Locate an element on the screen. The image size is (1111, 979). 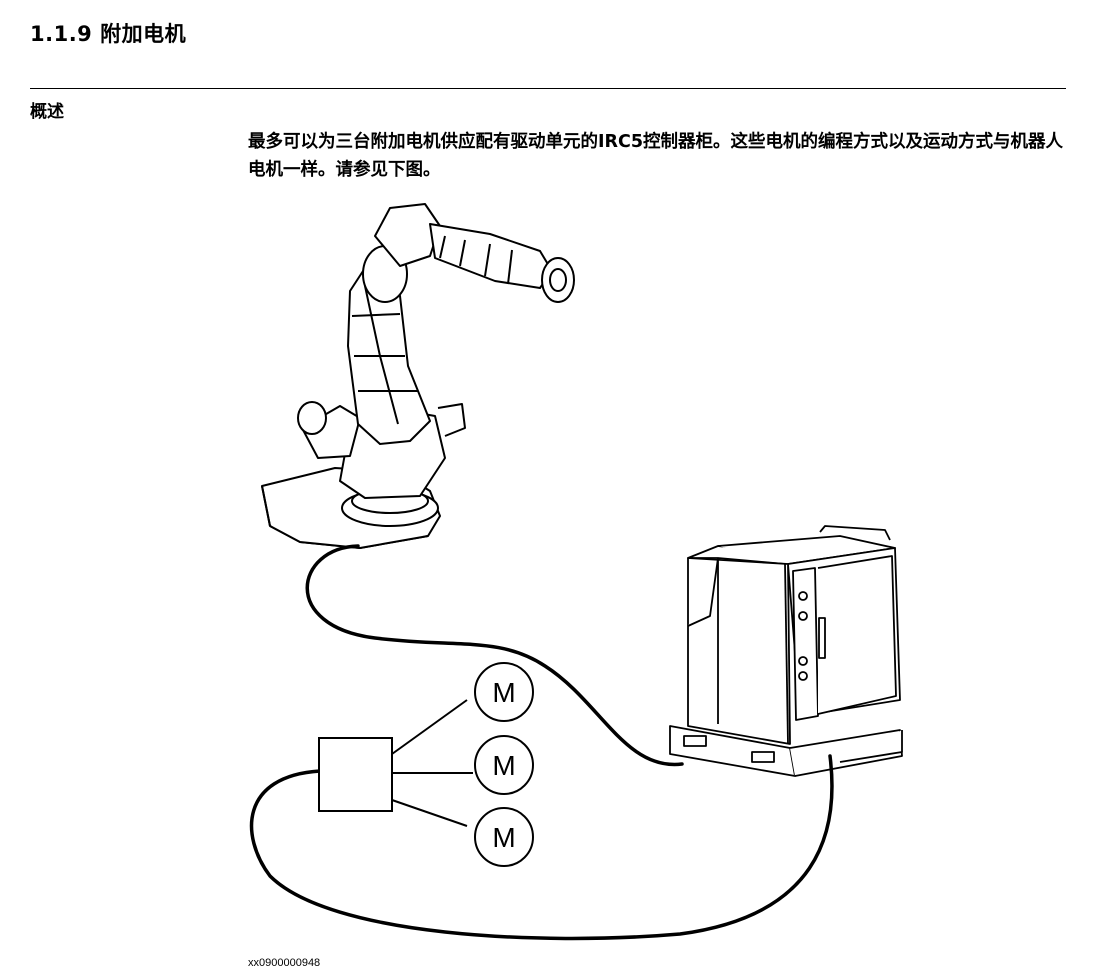
motor-2: M is located at coordinates (504, 765).